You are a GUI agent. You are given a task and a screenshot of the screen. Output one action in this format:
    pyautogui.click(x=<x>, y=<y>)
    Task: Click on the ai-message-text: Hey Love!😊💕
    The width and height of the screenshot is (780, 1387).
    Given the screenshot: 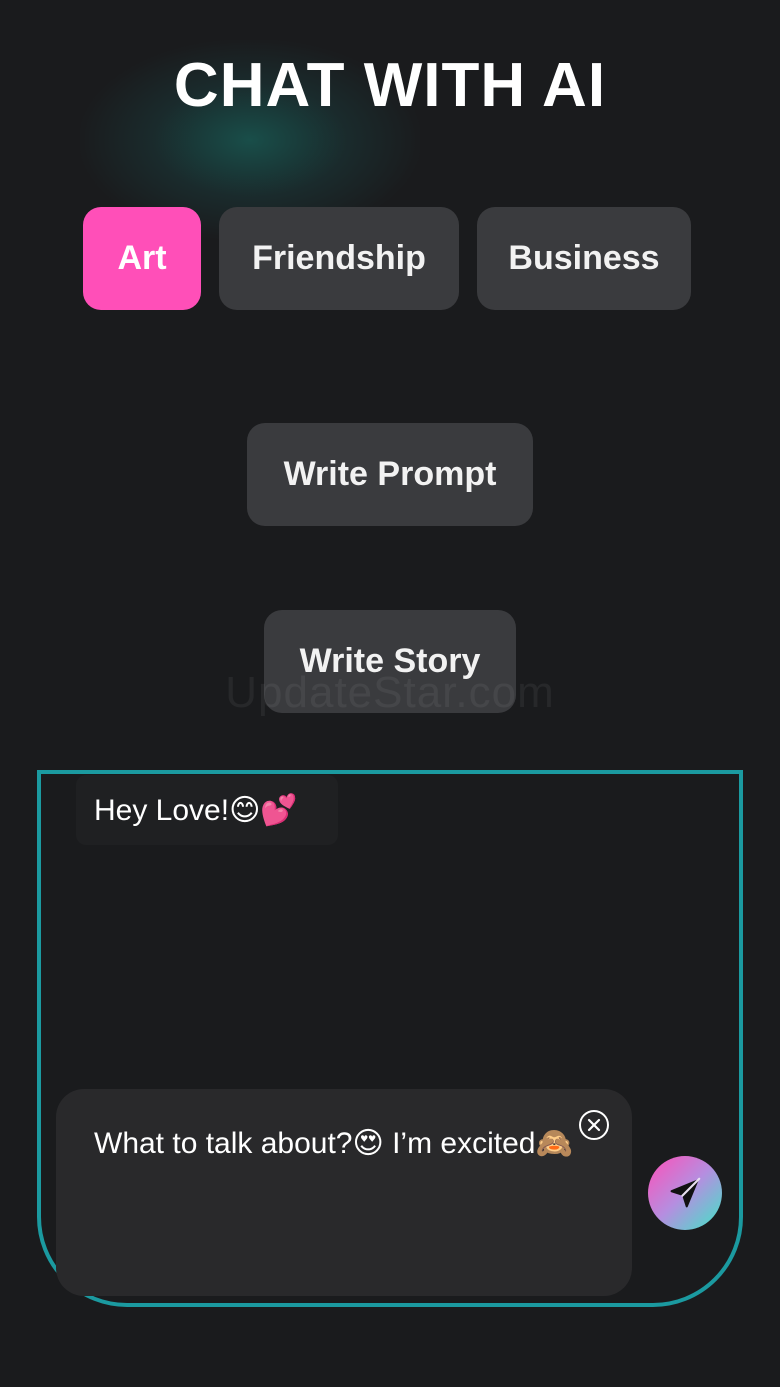 What is the action you would take?
    pyautogui.click(x=196, y=810)
    